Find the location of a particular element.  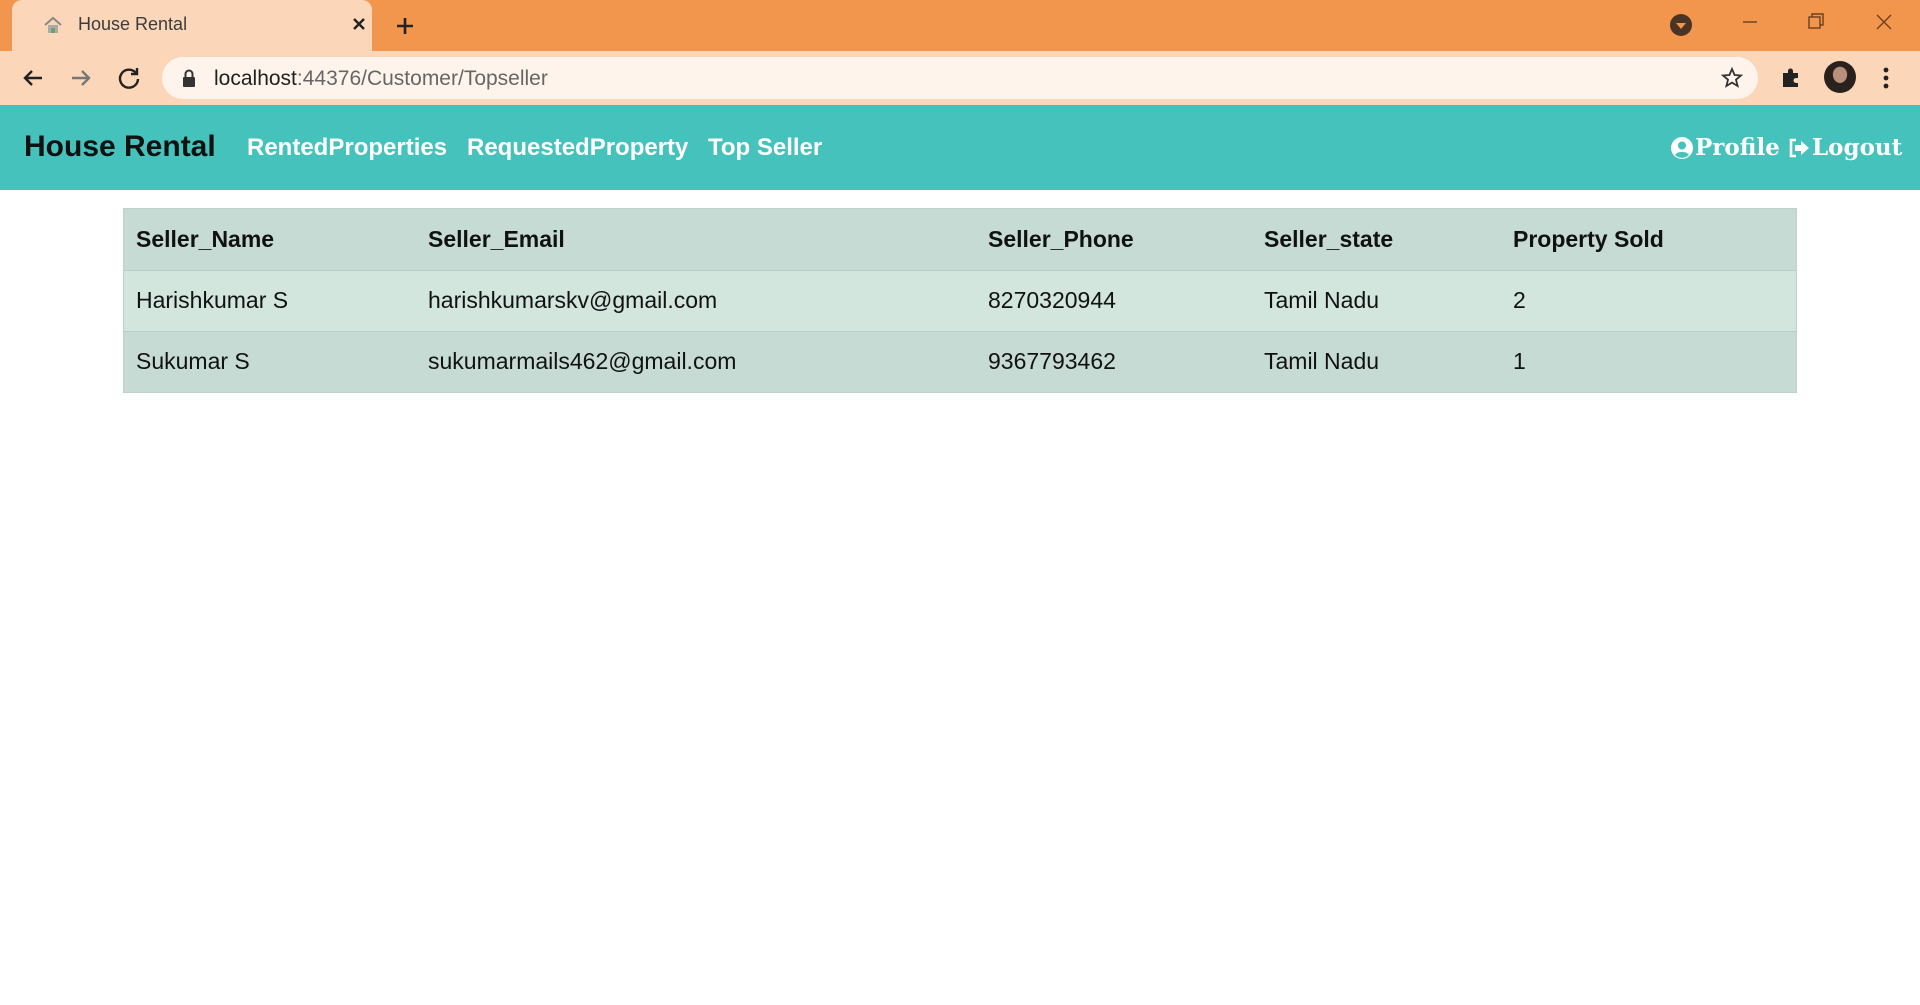

cell-seller-phone: 8270320944 is located at coordinates (1114, 301).